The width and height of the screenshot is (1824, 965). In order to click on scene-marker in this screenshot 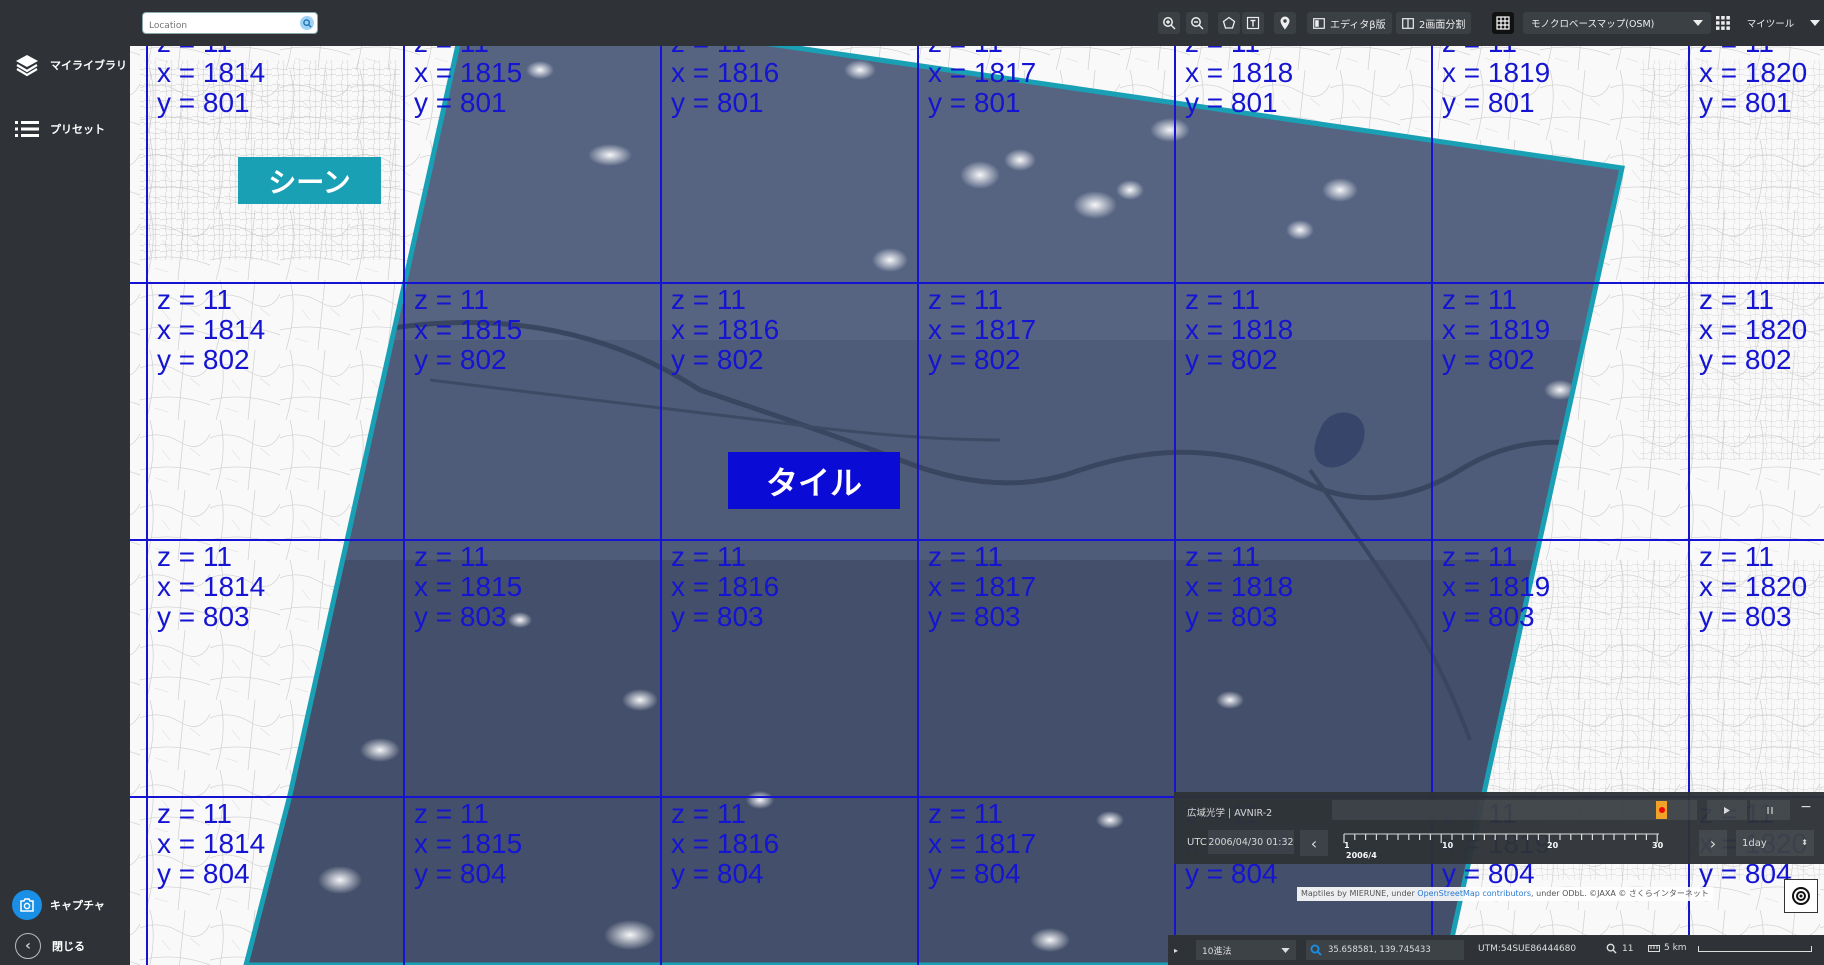, I will do `click(1661, 810)`.